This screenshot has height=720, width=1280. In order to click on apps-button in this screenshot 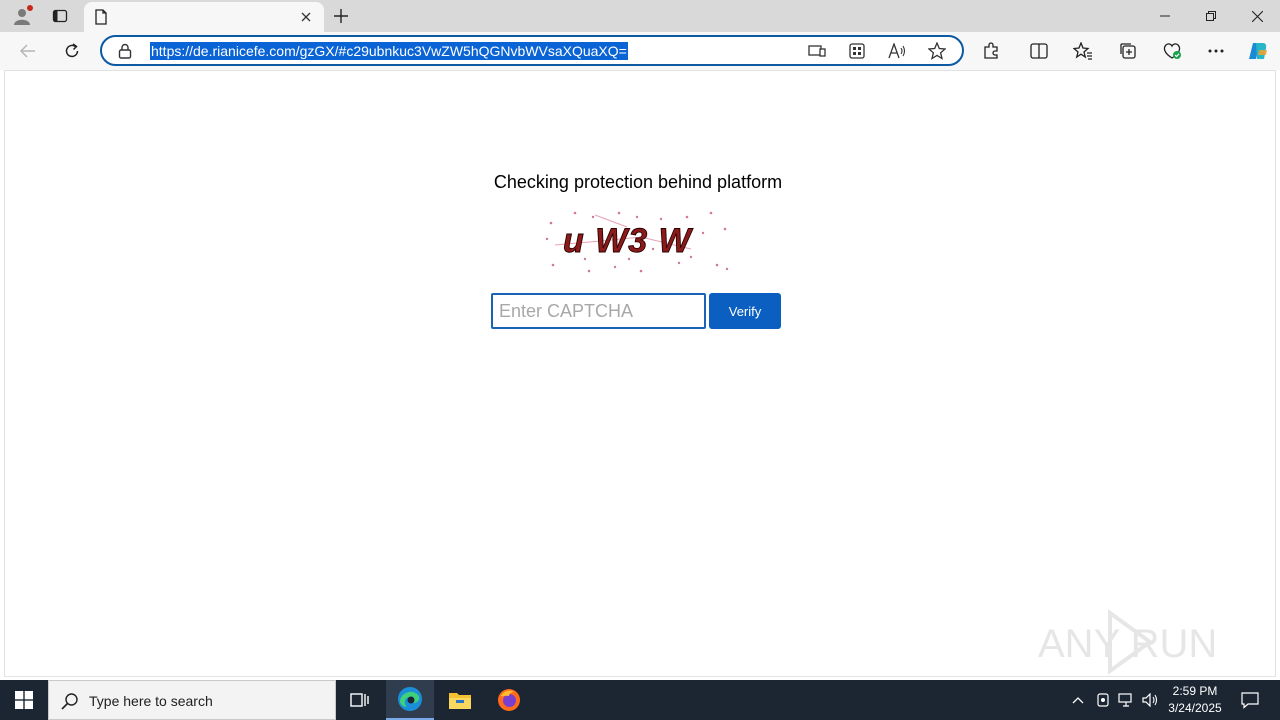, I will do `click(857, 51)`.